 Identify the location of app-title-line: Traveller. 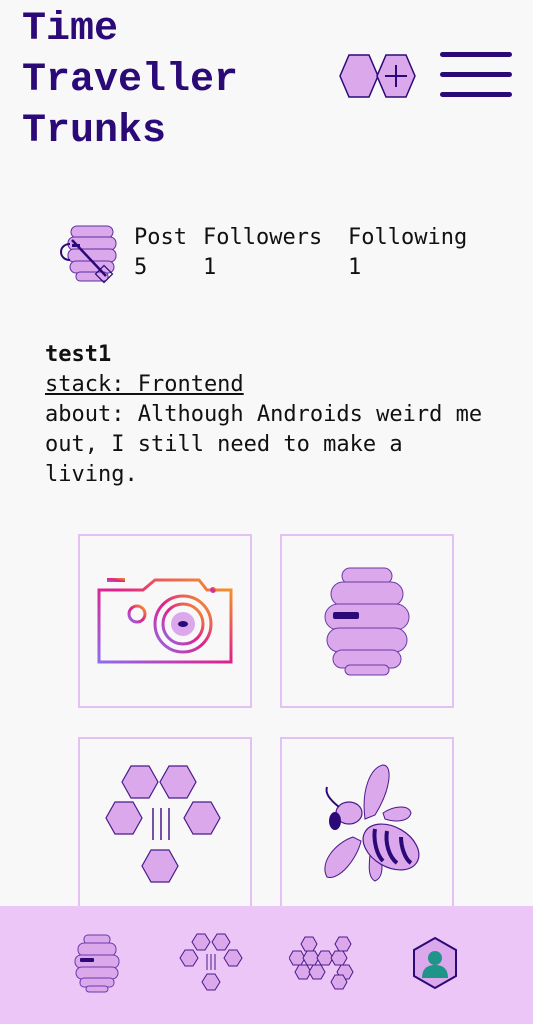
(130, 80).